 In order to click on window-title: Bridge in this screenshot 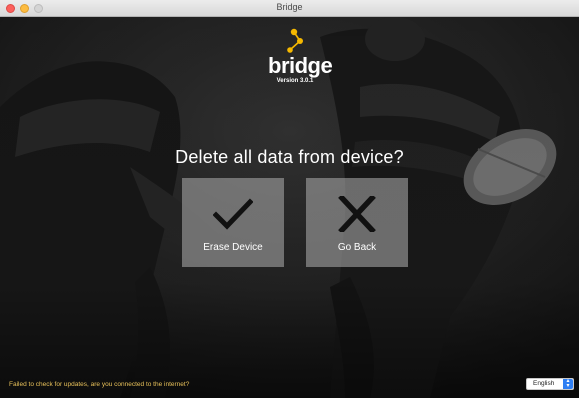, I will do `click(289, 7)`.